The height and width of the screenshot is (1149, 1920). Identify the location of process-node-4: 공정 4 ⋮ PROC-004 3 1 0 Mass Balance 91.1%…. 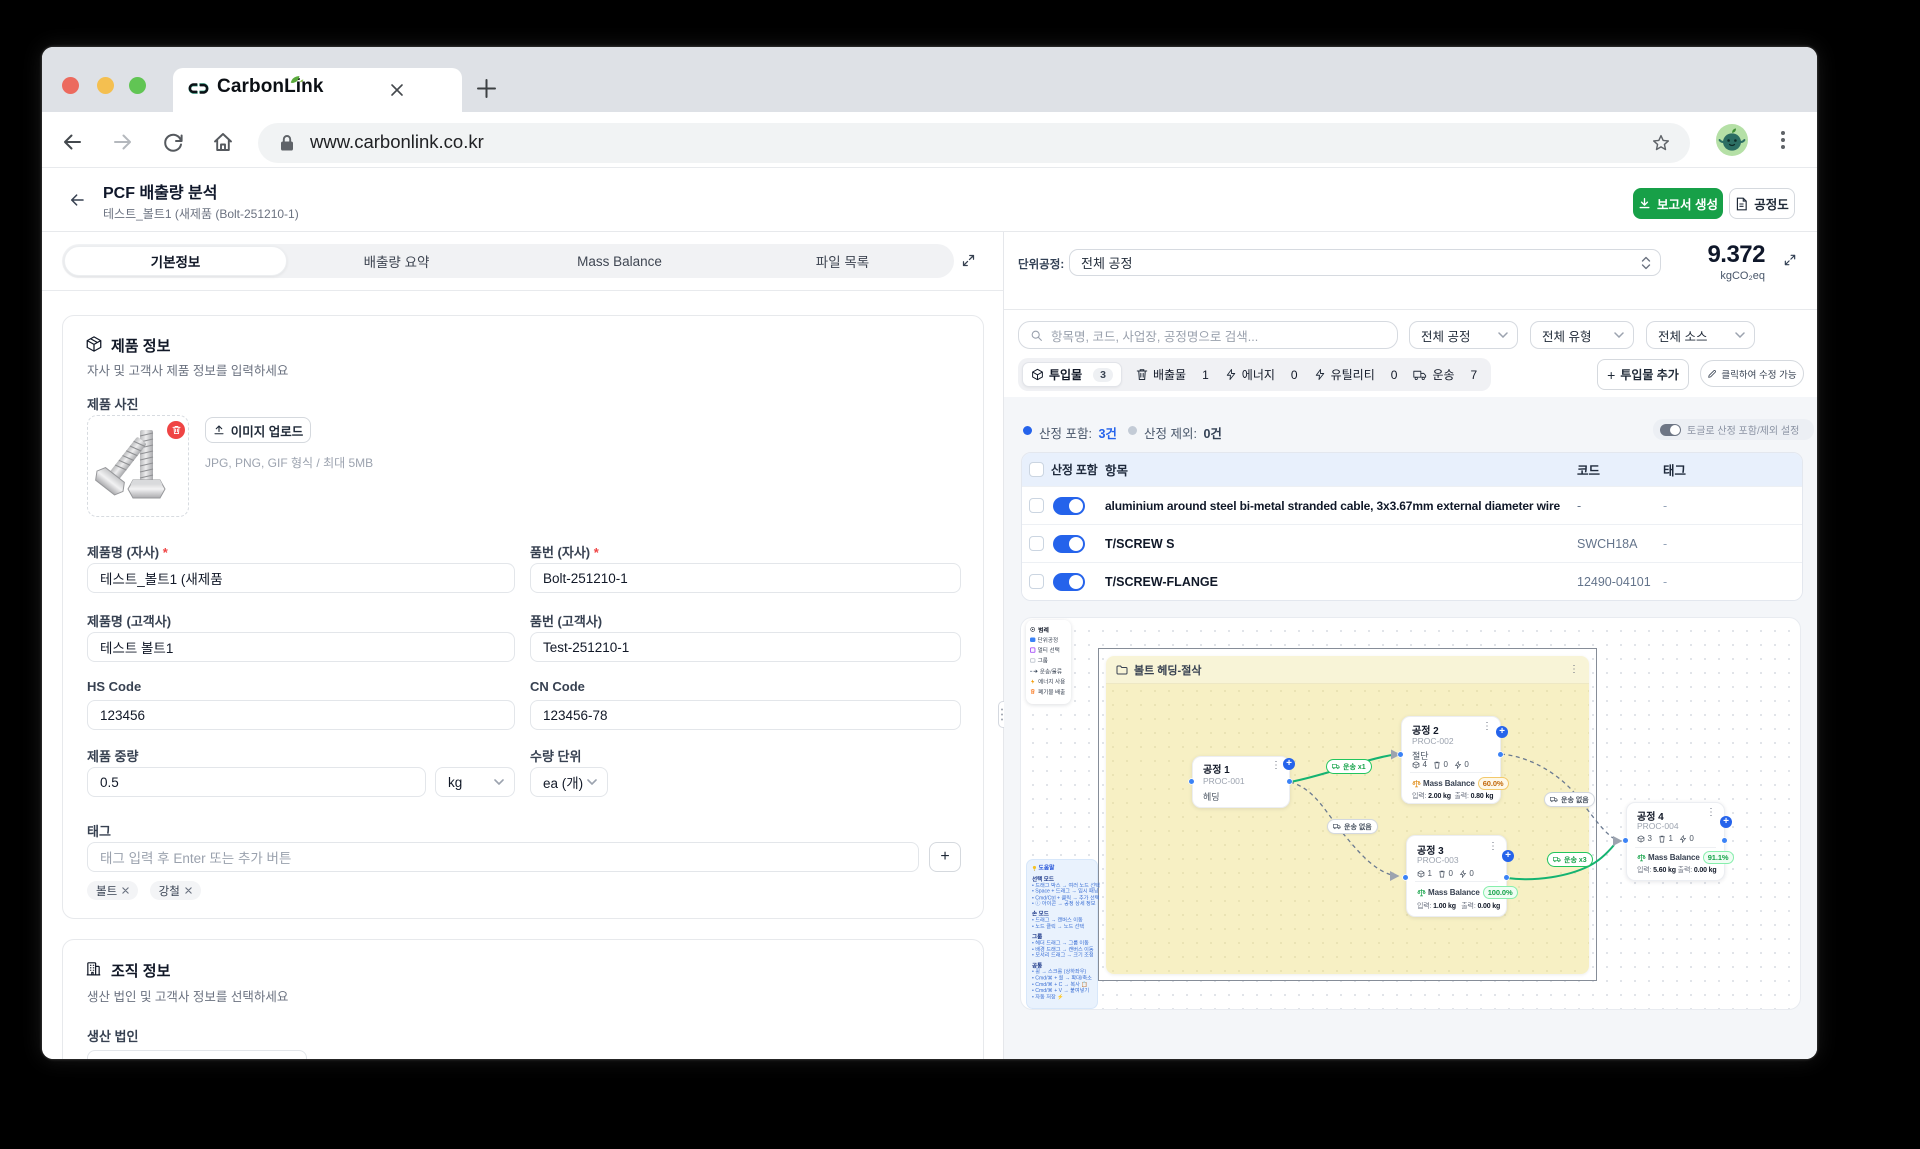
(1680, 841).